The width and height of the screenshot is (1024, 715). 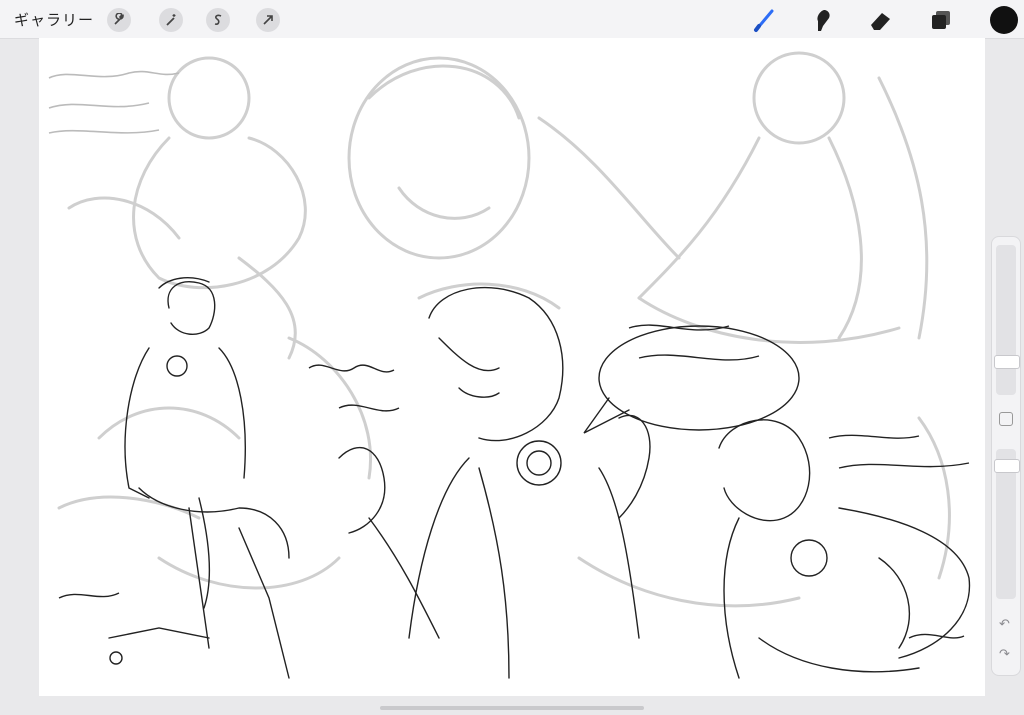 I want to click on modify-button, so click(x=1006, y=419).